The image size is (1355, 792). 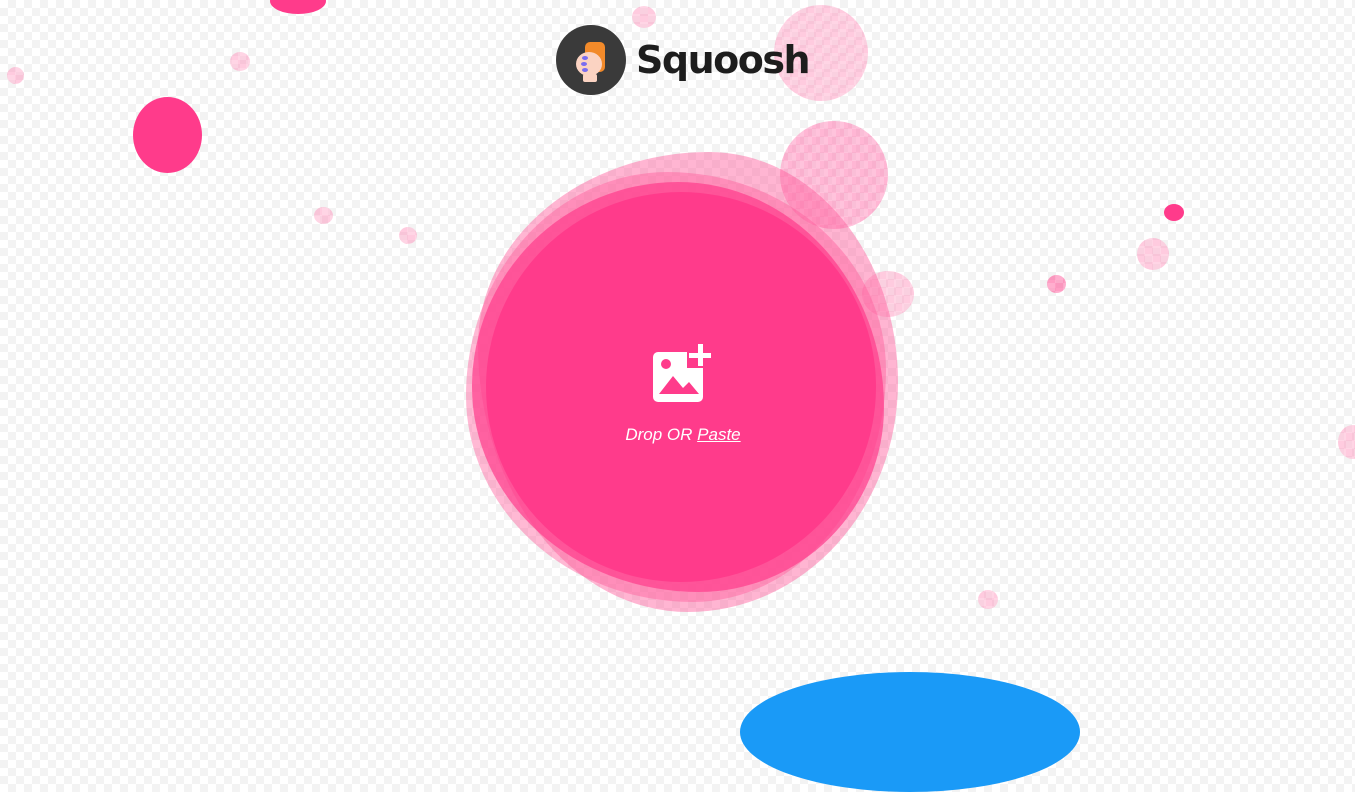 I want to click on blue-wave-shape, so click(x=910, y=732).